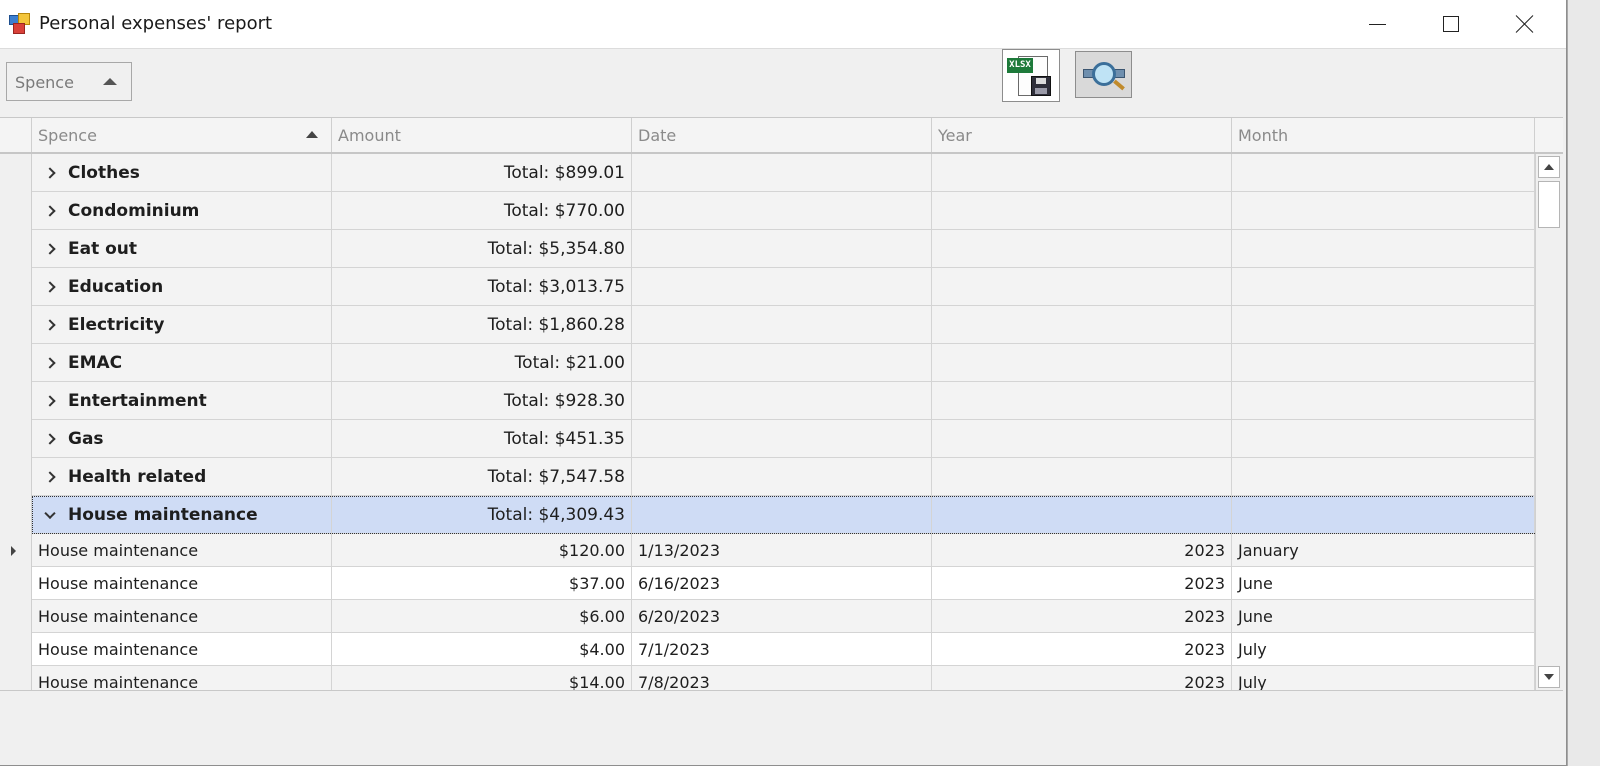 The width and height of the screenshot is (1600, 766). Describe the element at coordinates (482, 210) in the screenshot. I see `group-total-cell: Total: $770.00` at that location.